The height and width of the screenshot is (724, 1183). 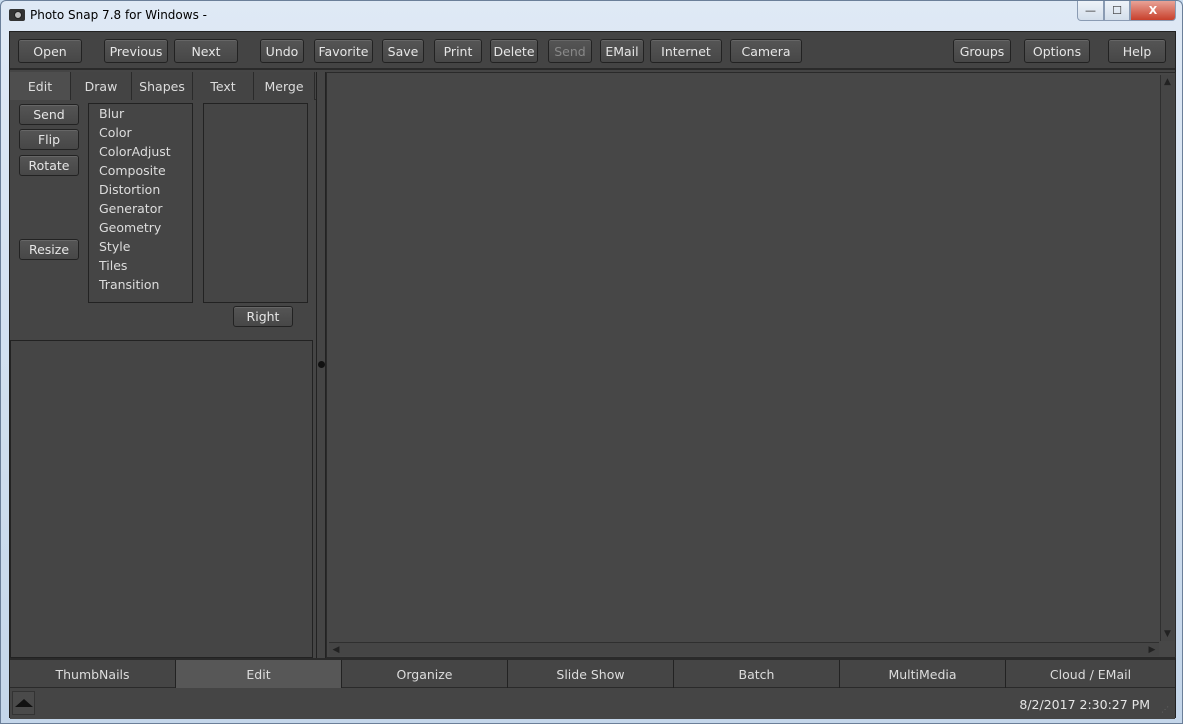 What do you see at coordinates (1137, 51) in the screenshot?
I see `help-button: Help` at bounding box center [1137, 51].